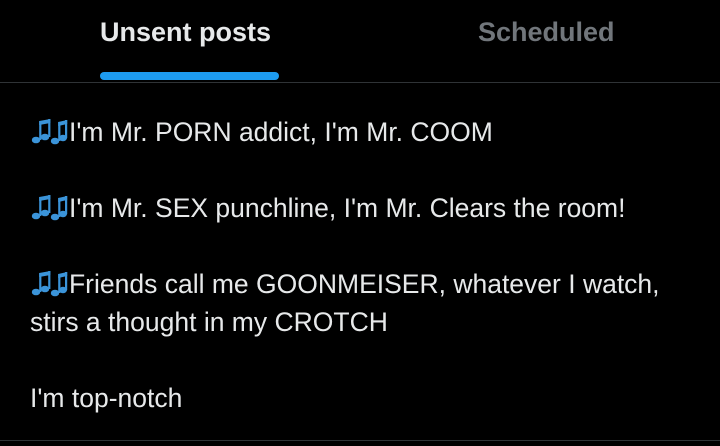  What do you see at coordinates (546, 32) in the screenshot?
I see `tab-scheduled-label: Scheduled` at bounding box center [546, 32].